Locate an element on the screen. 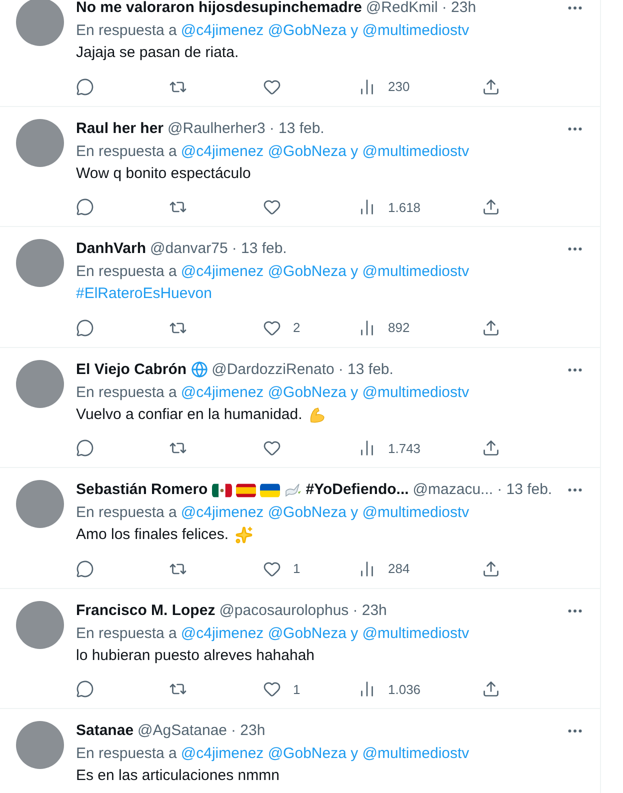 The width and height of the screenshot is (623, 793). user-handle: @Raulherher3 is located at coordinates (217, 128).